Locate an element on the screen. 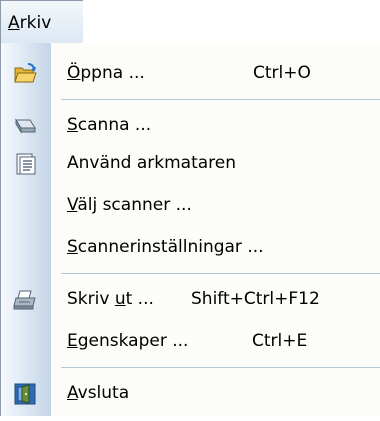 This screenshot has width=380, height=421. menu-item-label: Avsluta is located at coordinates (98, 393).